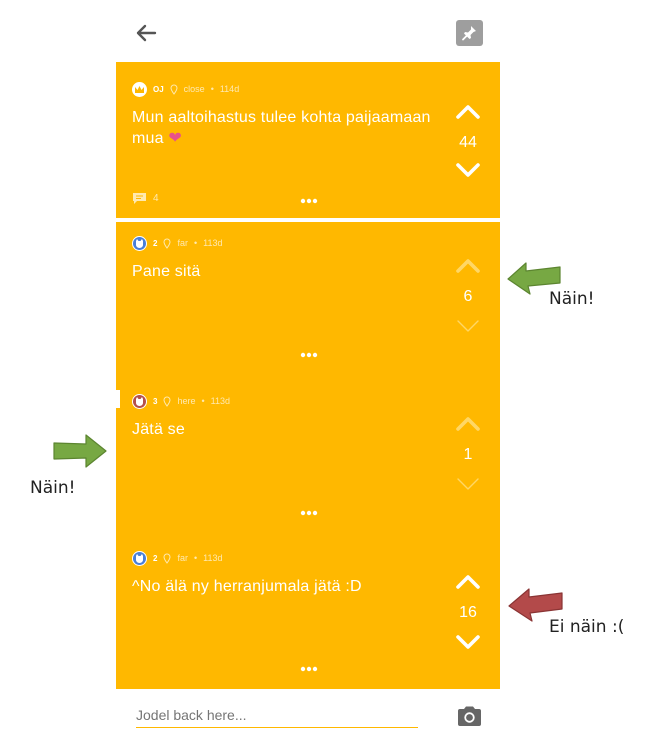 The height and width of the screenshot is (747, 648). Describe the element at coordinates (277, 727) in the screenshot. I see `input-underline` at that location.